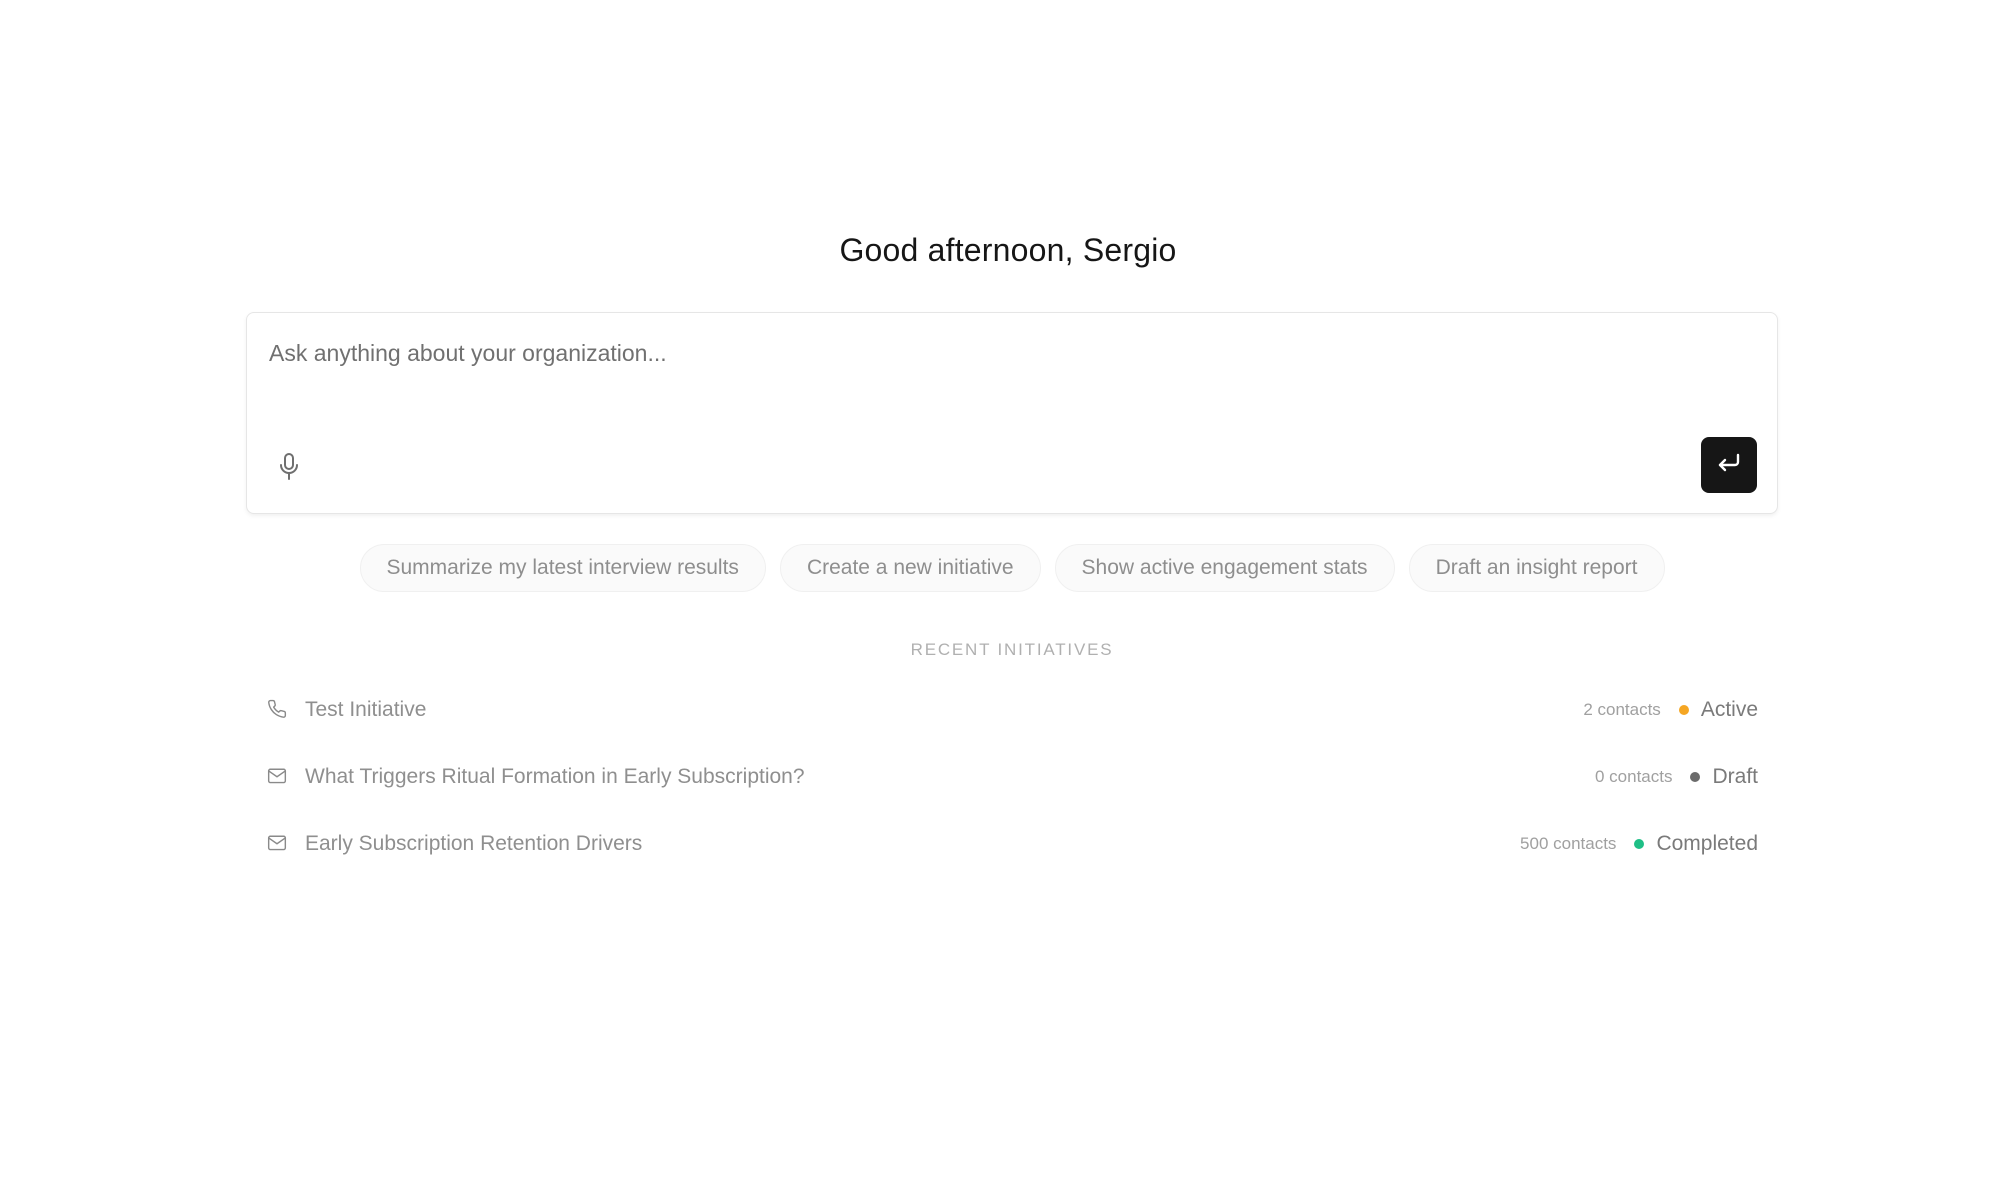  I want to click on initiative-status: Completed, so click(1707, 843).